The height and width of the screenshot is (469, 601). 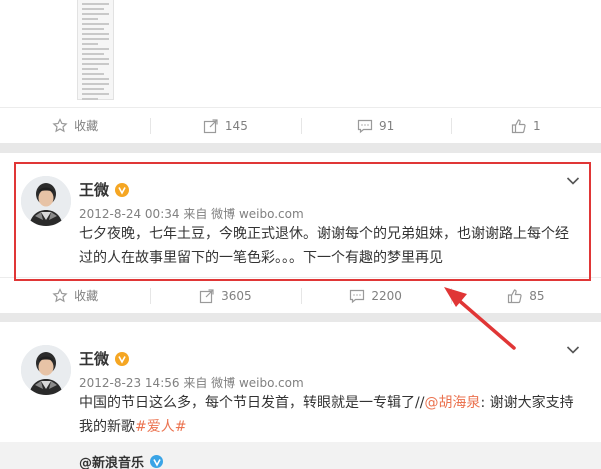 What do you see at coordinates (537, 295) in the screenshot?
I see `like-count: 85` at bounding box center [537, 295].